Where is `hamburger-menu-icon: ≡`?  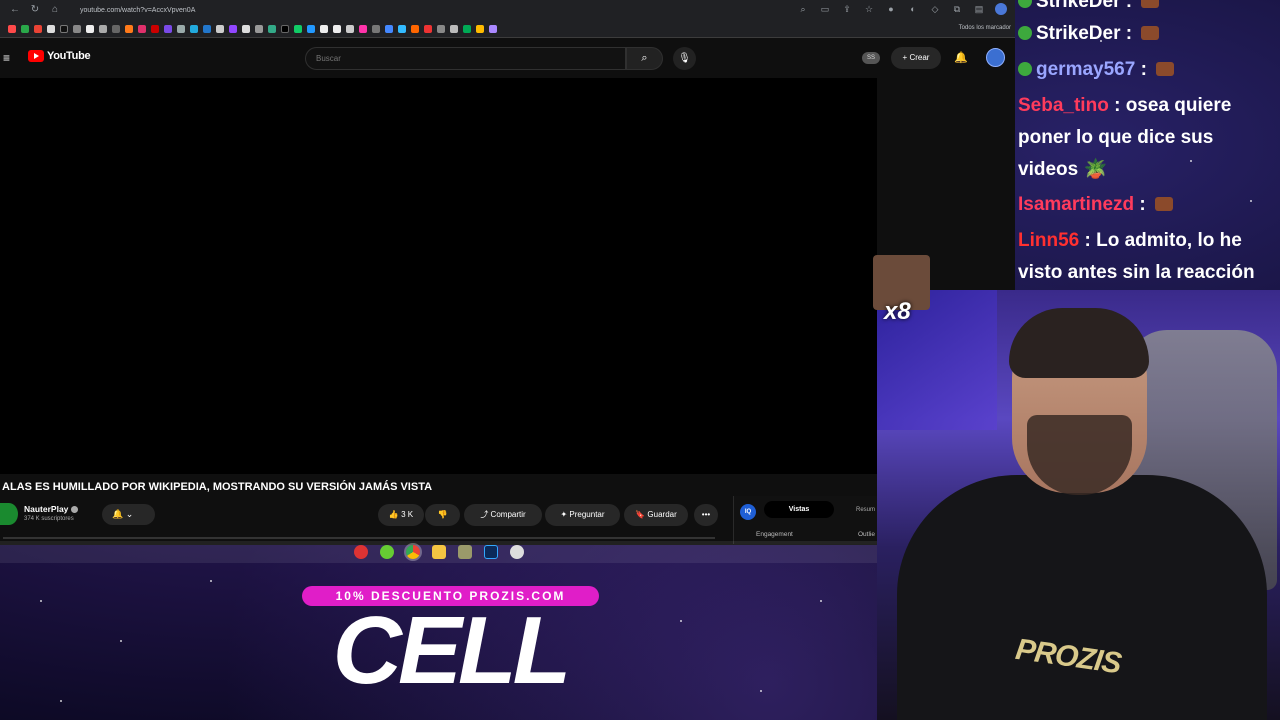
hamburger-menu-icon: ≡ is located at coordinates (9, 58).